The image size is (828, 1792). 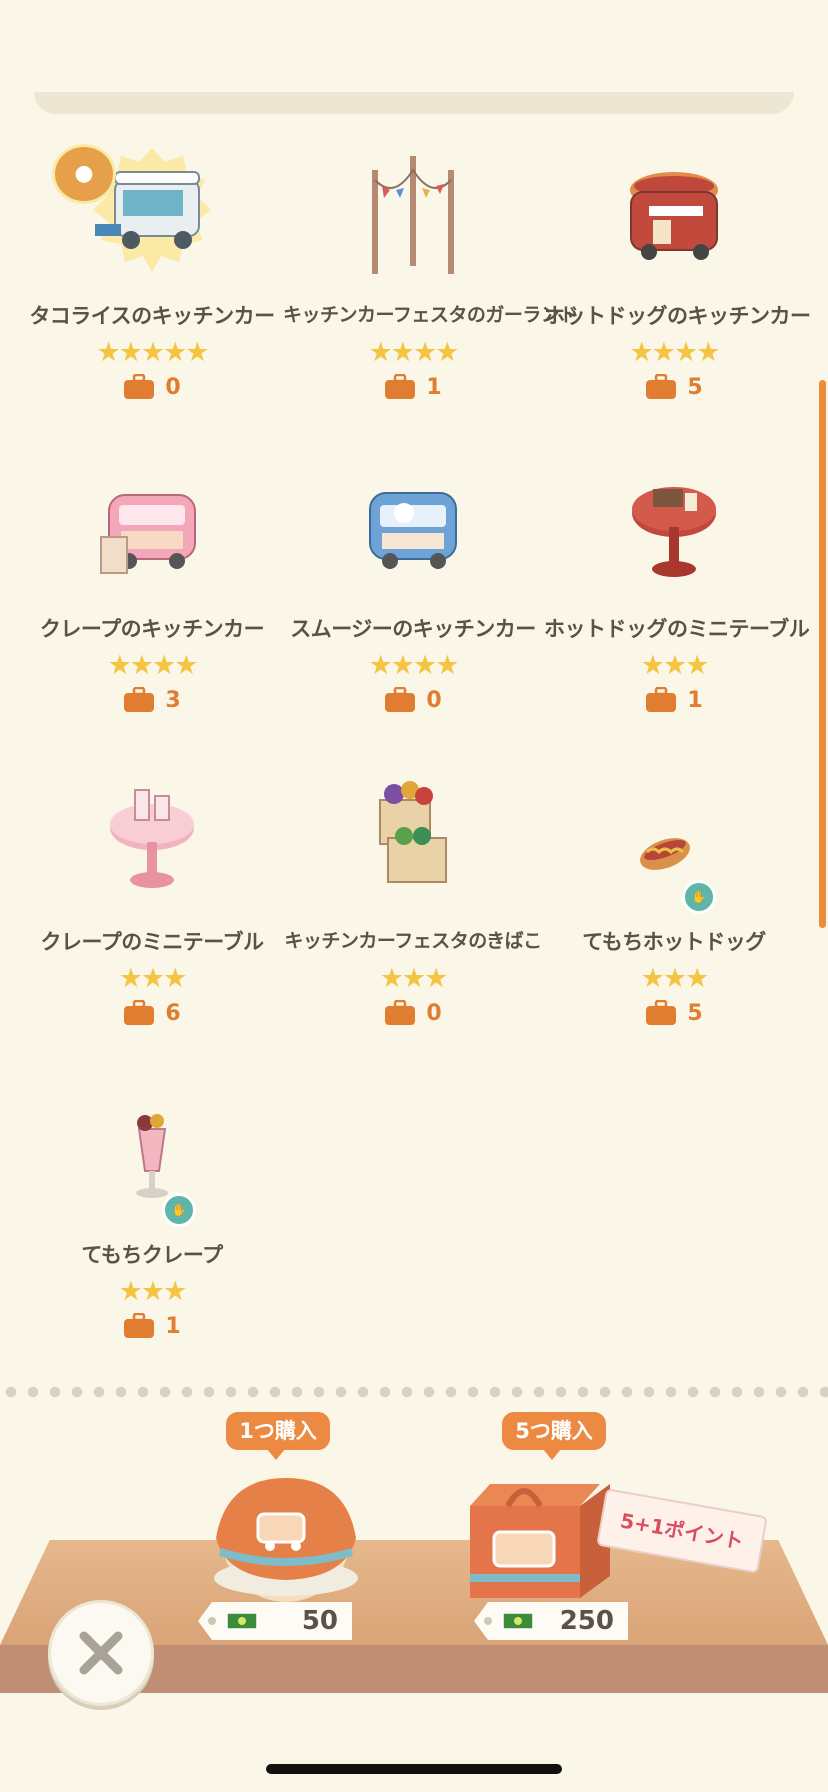 What do you see at coordinates (275, 1621) in the screenshot?
I see `buy-one-price-tag: 50` at bounding box center [275, 1621].